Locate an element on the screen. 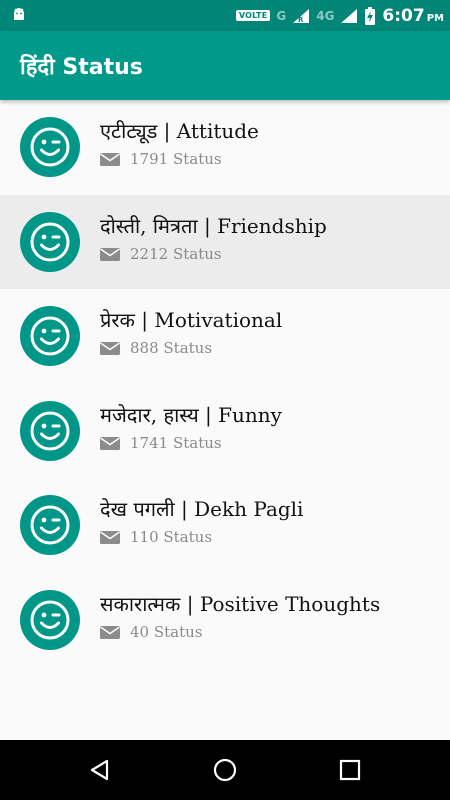  status-bar-indicators: VOLTE G R 4G 6:07 PM is located at coordinates (339, 15).